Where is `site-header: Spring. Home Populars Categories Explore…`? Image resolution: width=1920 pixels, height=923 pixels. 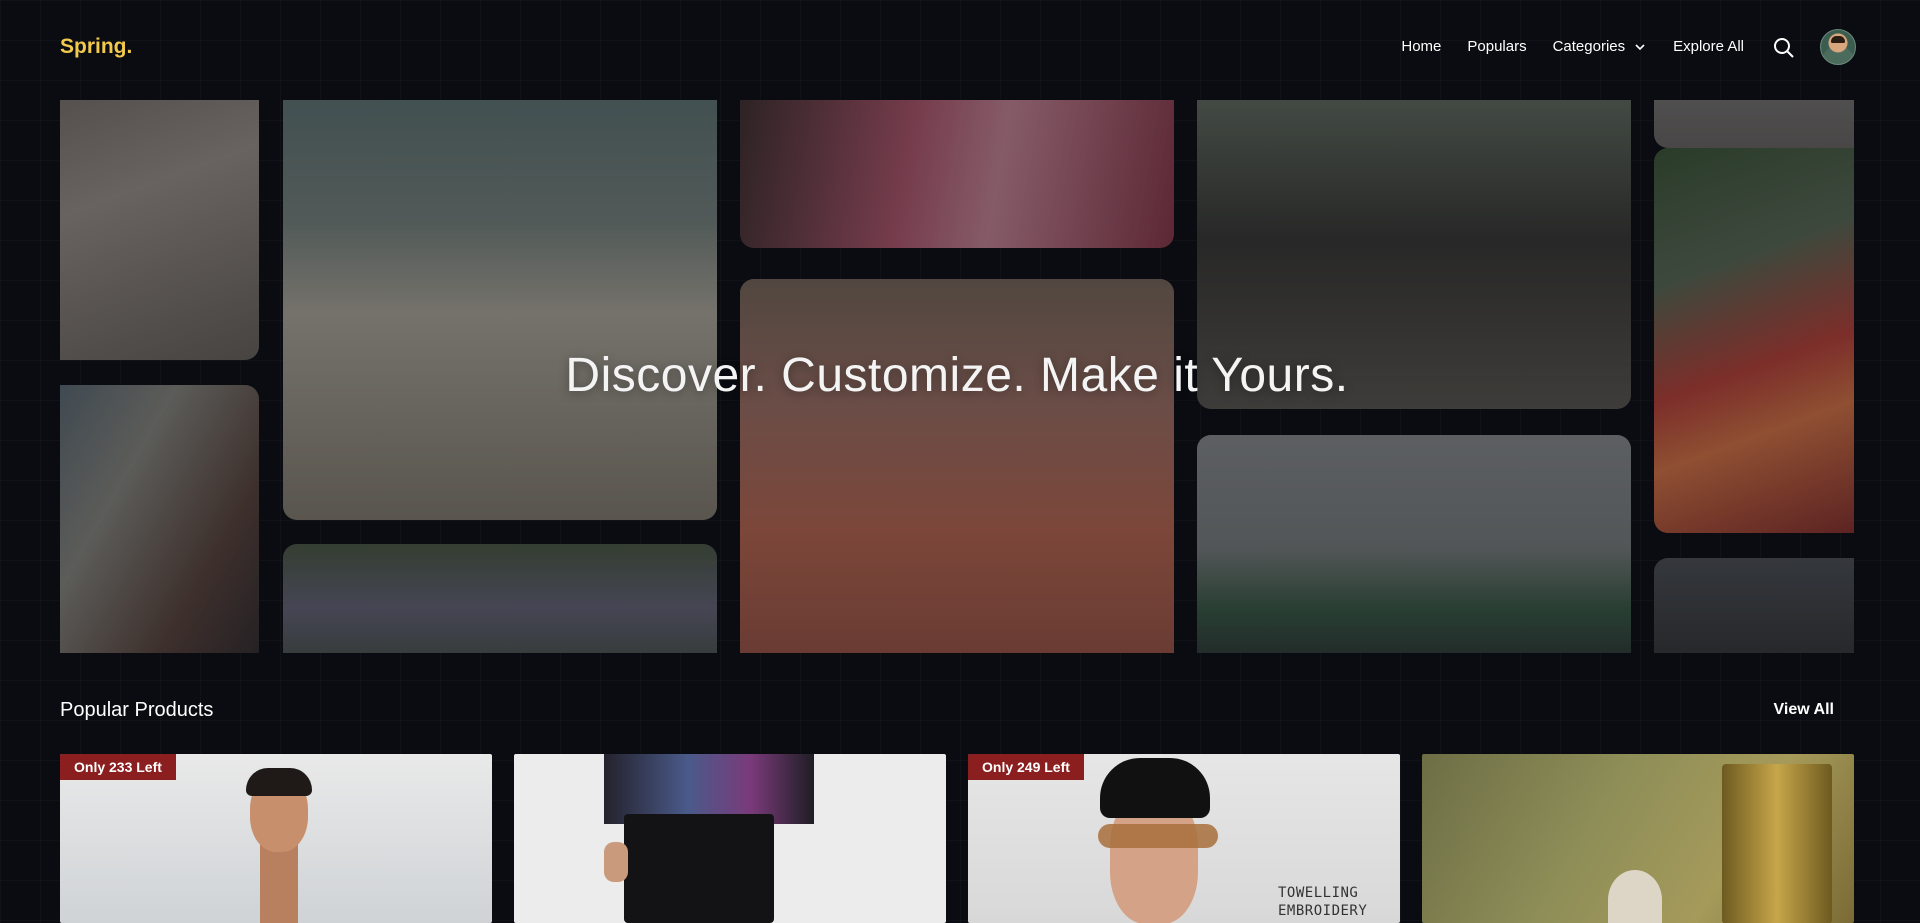
site-header: Spring. Home Populars Categories Explore… is located at coordinates (960, 48).